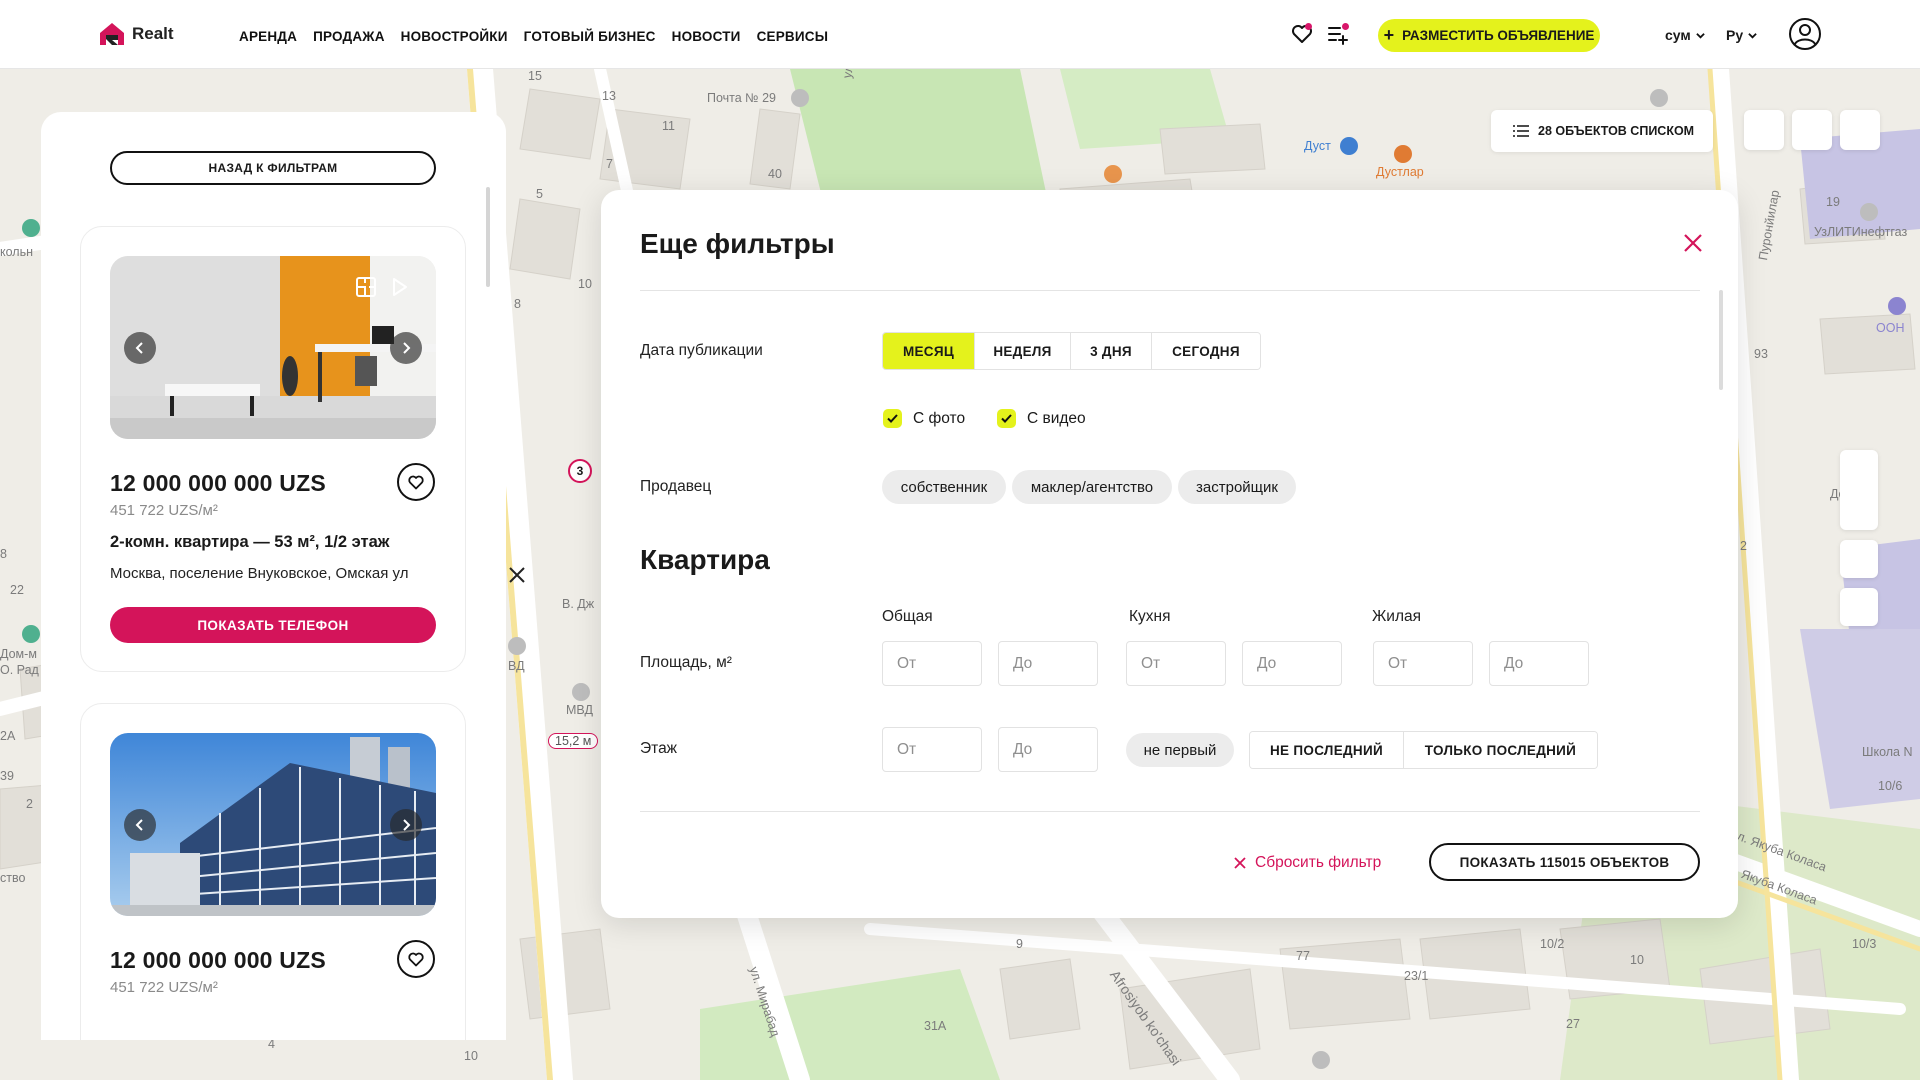 The image size is (1920, 1080). I want to click on food-icon, so click(1113, 174).